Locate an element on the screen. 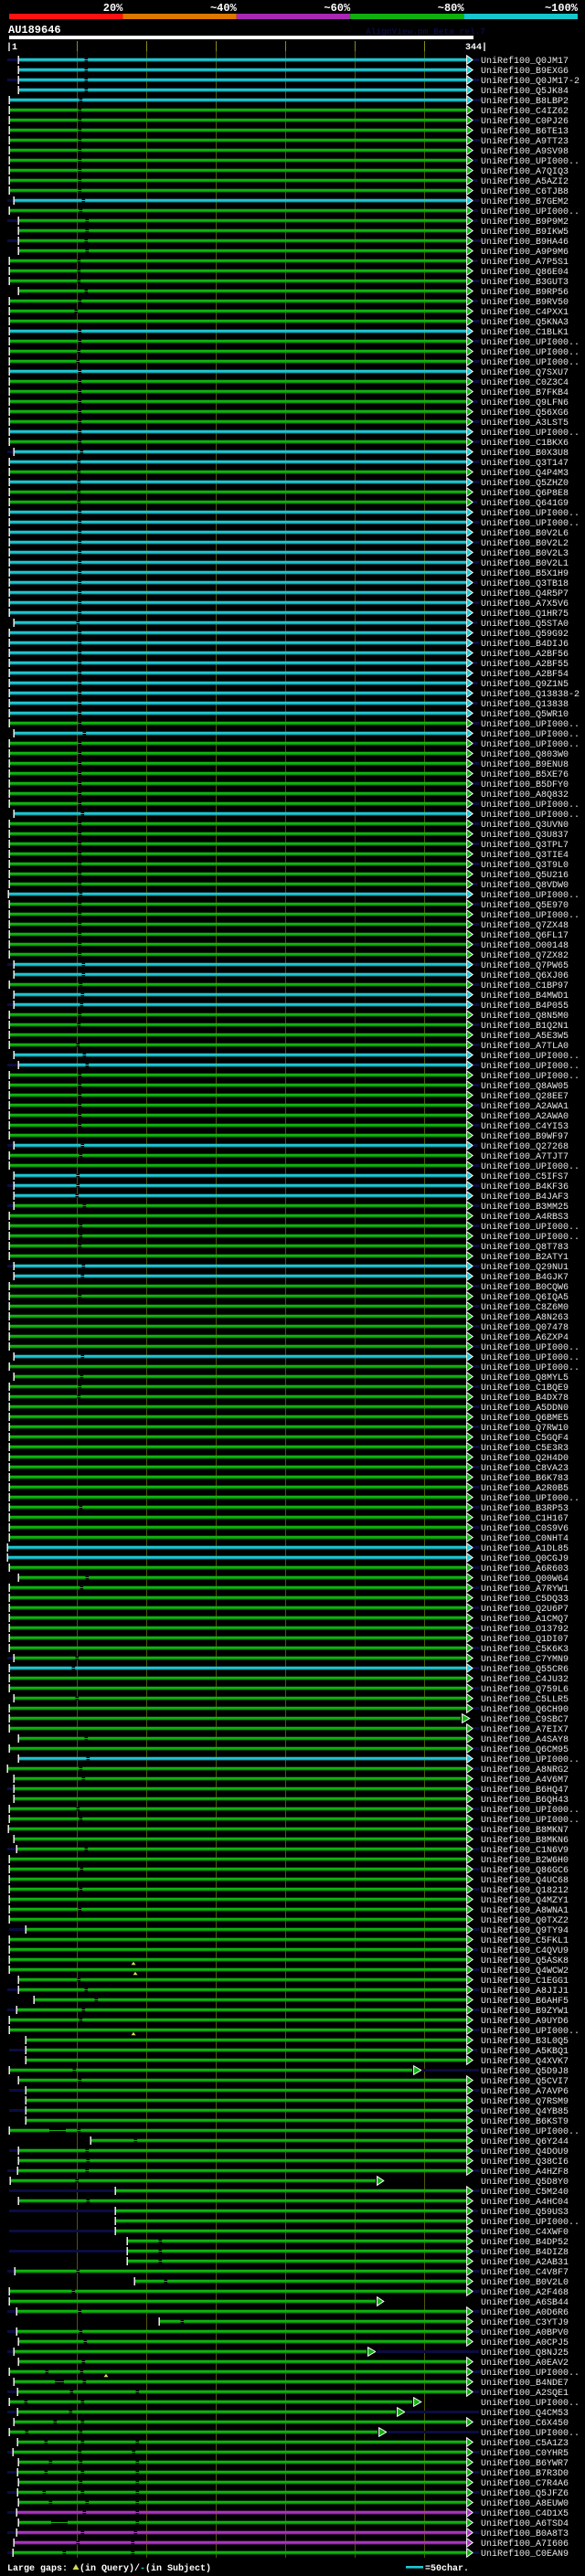 The height and width of the screenshot is (2576, 585). svg-text: UniRef100_Q2U6P7 is located at coordinates (525, 1609).